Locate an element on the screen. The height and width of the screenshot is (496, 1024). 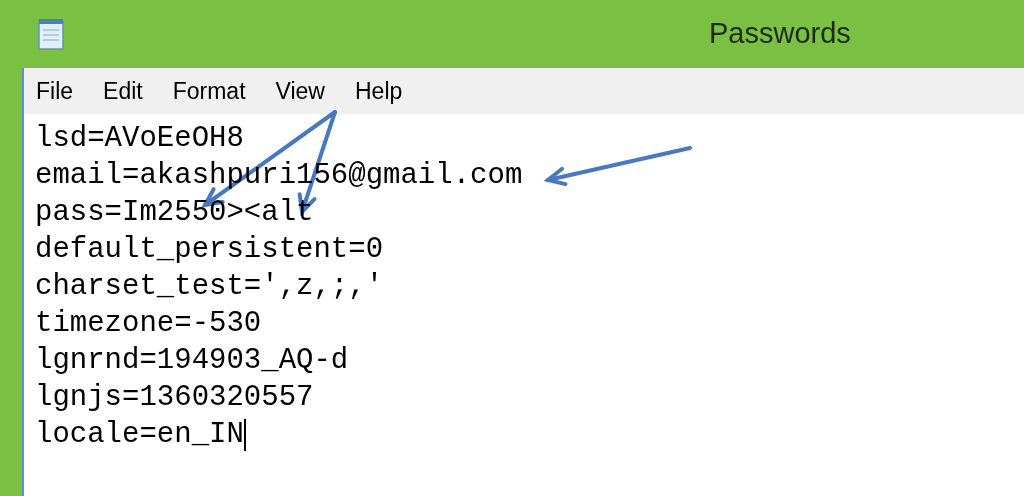
text-line: lsd=AVoEeOH8 is located at coordinates (139, 139).